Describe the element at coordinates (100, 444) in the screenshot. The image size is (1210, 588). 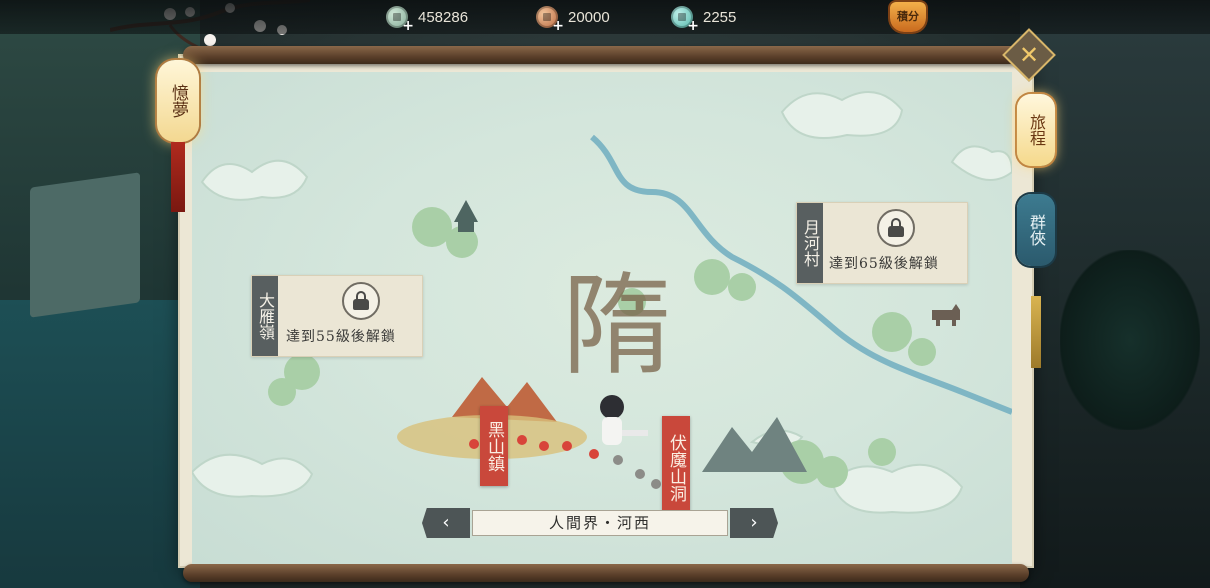
I see `pond` at that location.